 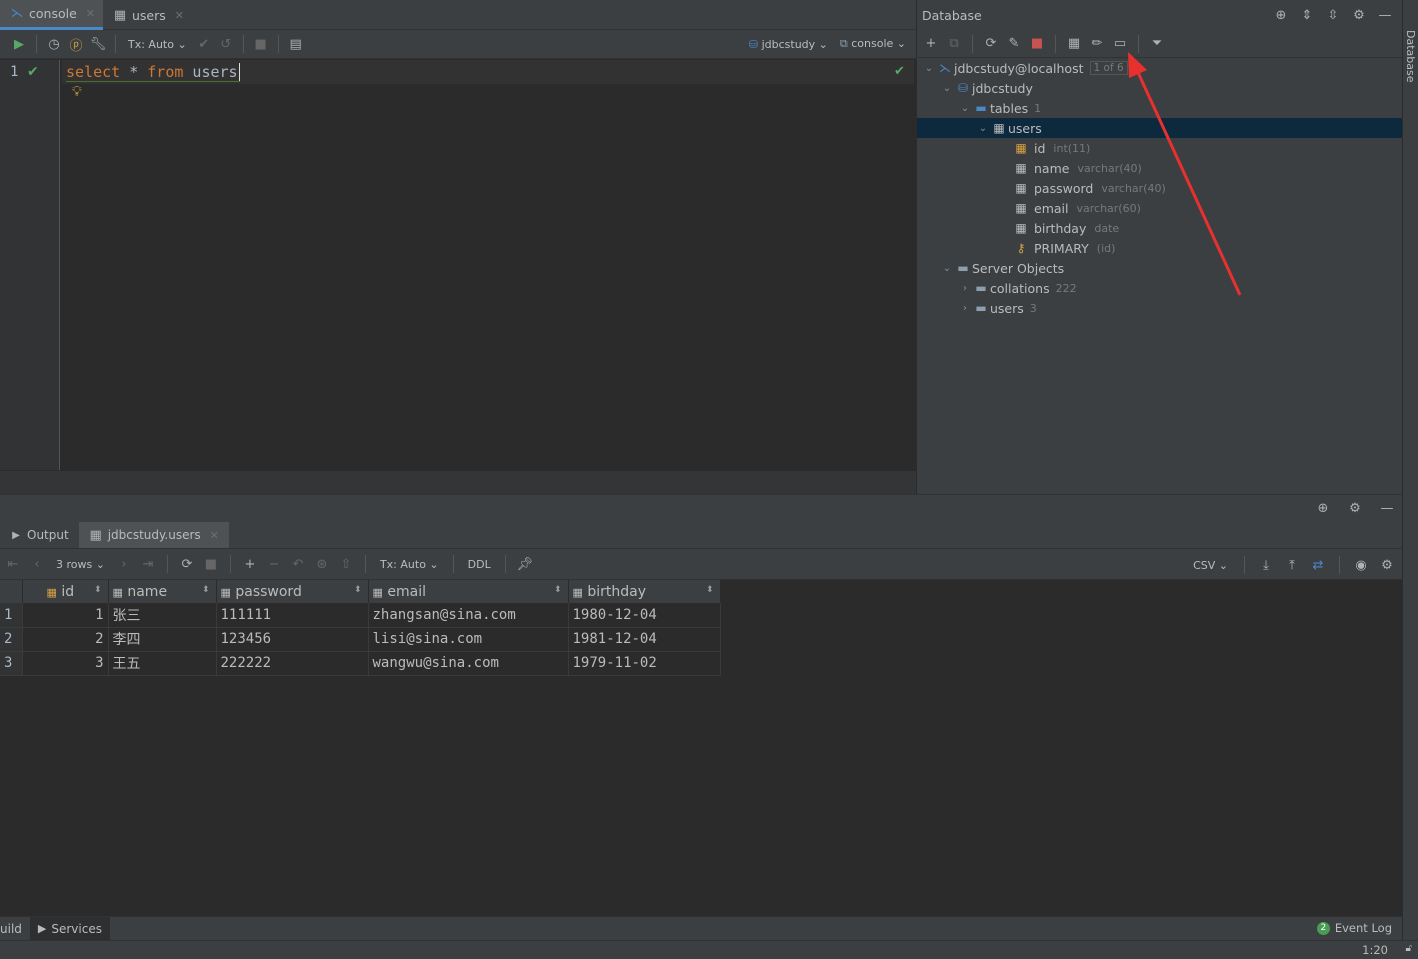 I want to click on revert-icon: ↶, so click(x=298, y=564).